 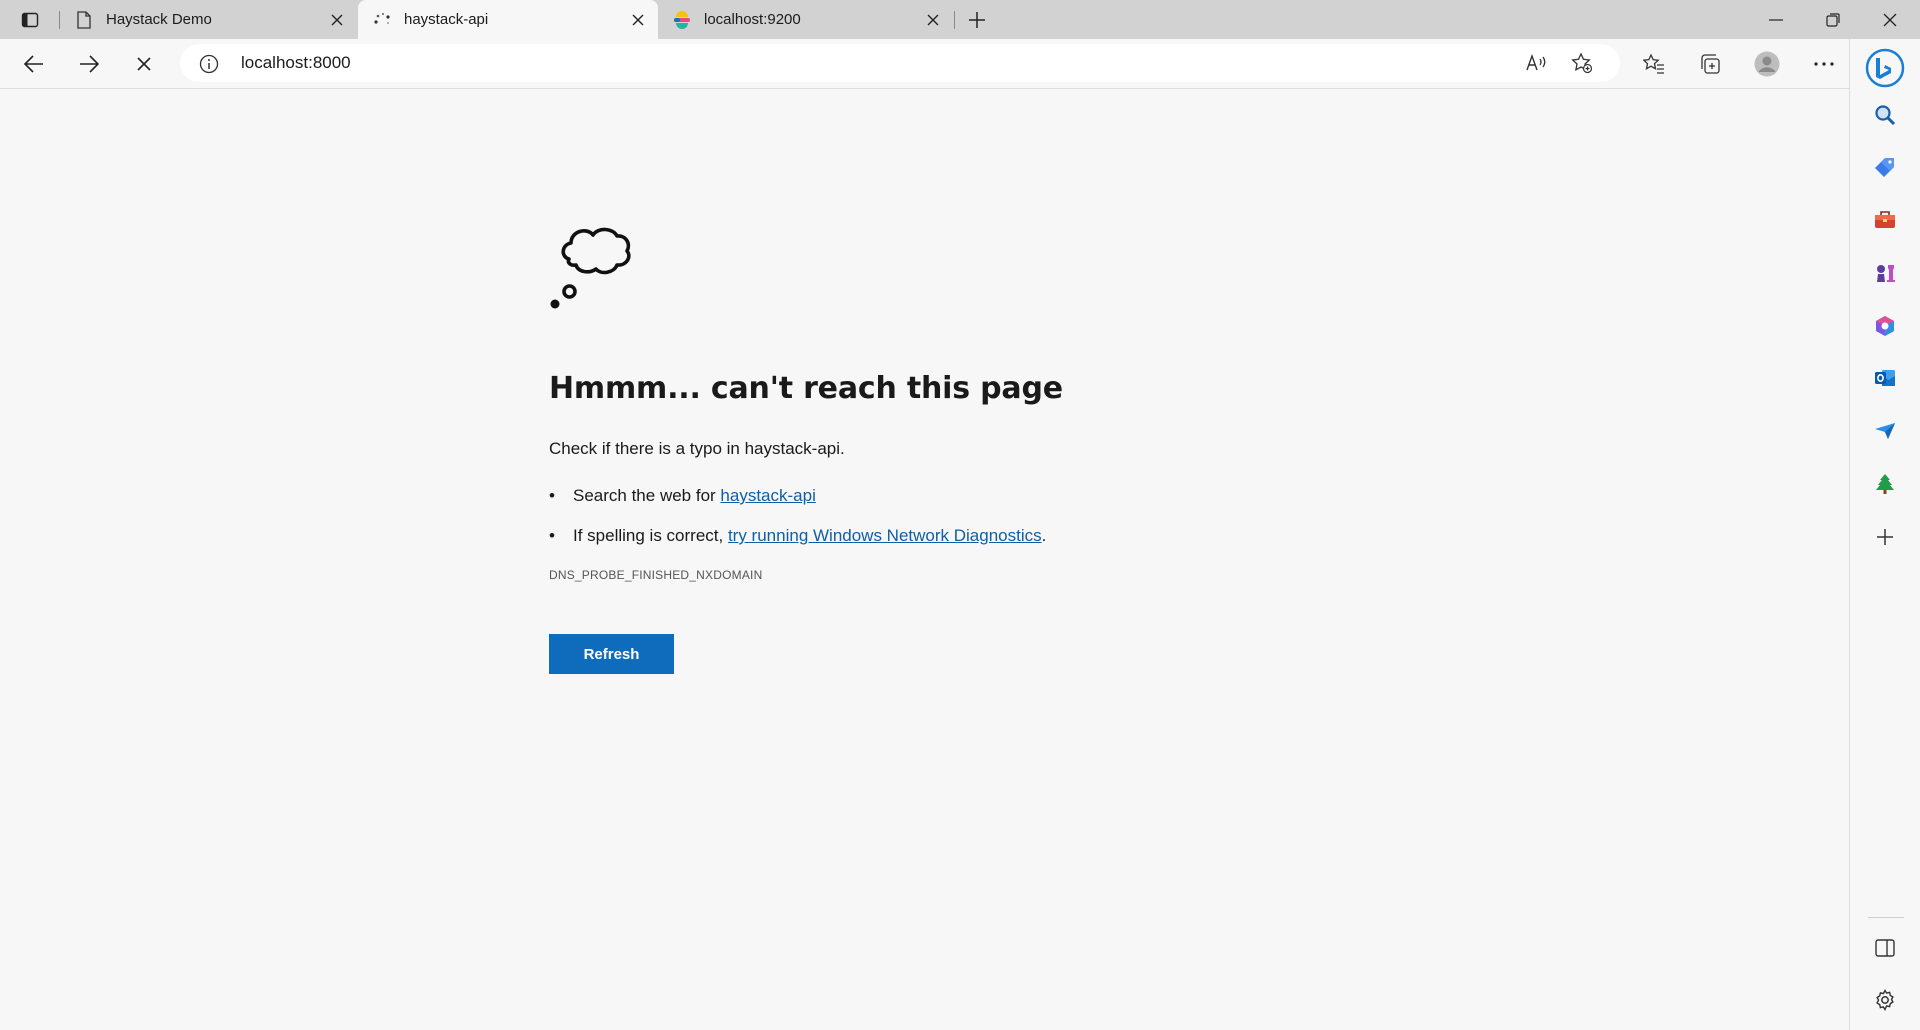 What do you see at coordinates (1885, 68) in the screenshot?
I see `bing-copilot-icon` at bounding box center [1885, 68].